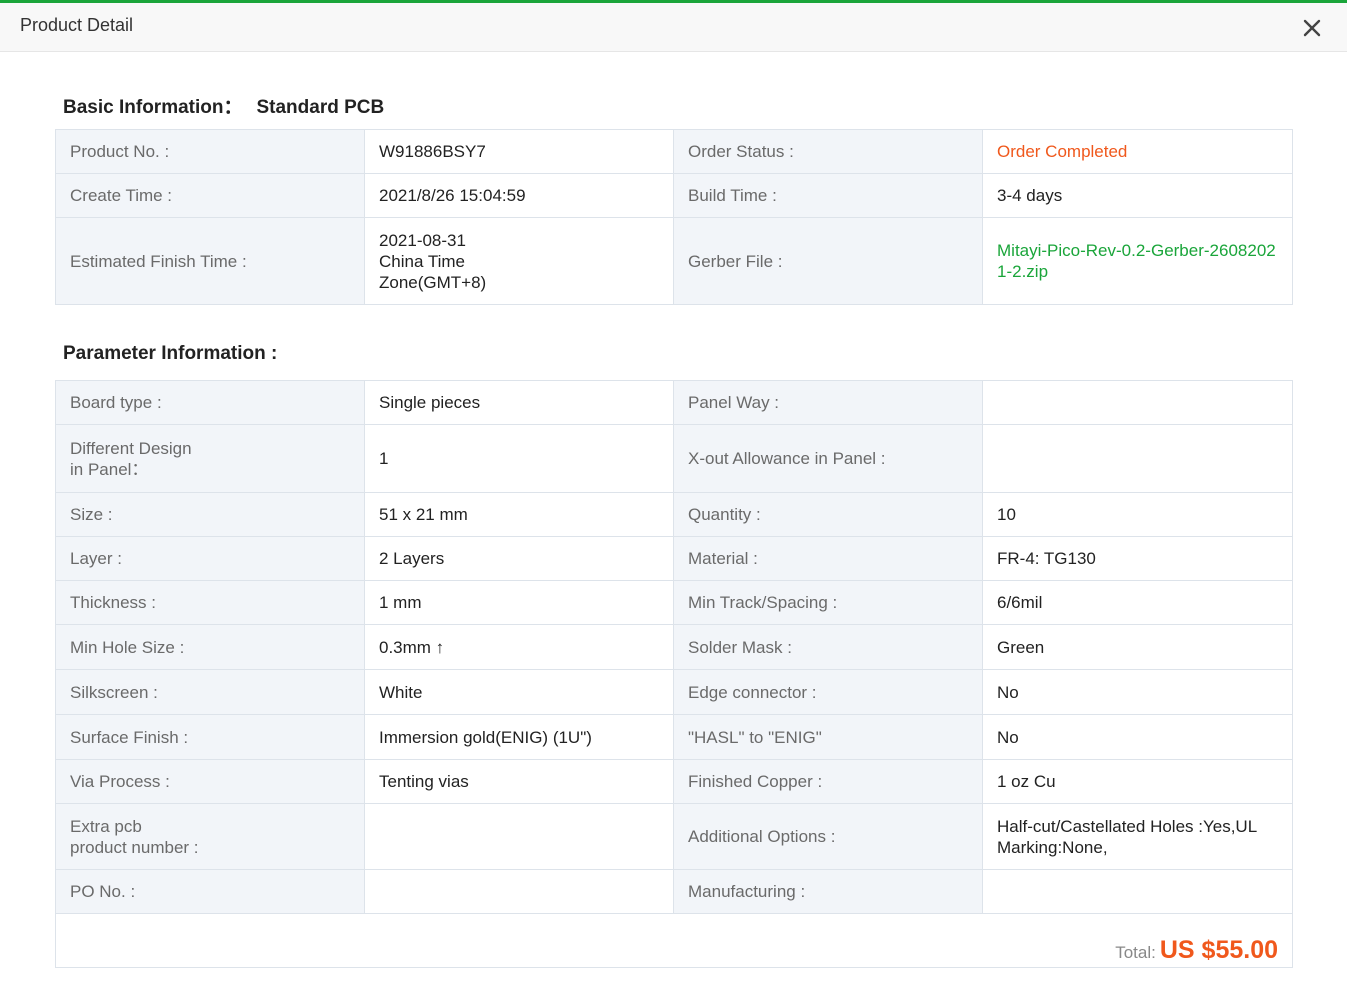 The width and height of the screenshot is (1347, 1005). I want to click on param-value: Single pieces, so click(519, 402).